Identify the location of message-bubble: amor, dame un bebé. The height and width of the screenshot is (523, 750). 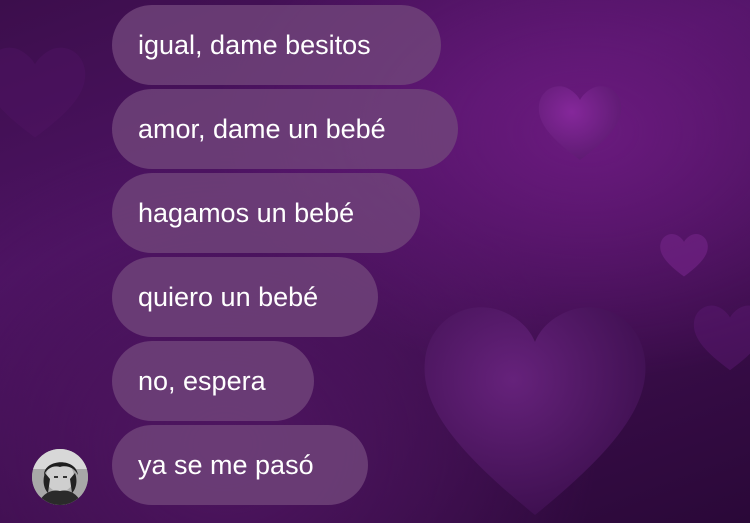
(285, 129).